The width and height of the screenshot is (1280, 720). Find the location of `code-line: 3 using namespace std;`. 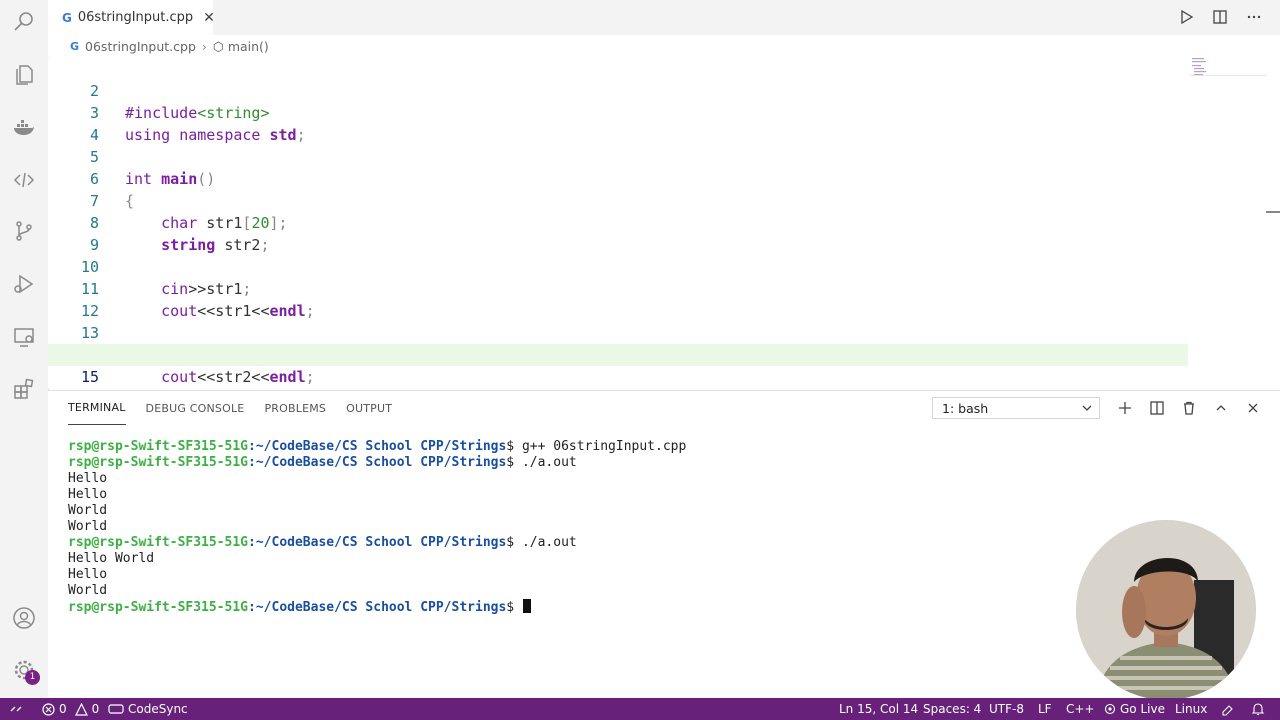

code-line: 3 using namespace std; is located at coordinates (618, 112).